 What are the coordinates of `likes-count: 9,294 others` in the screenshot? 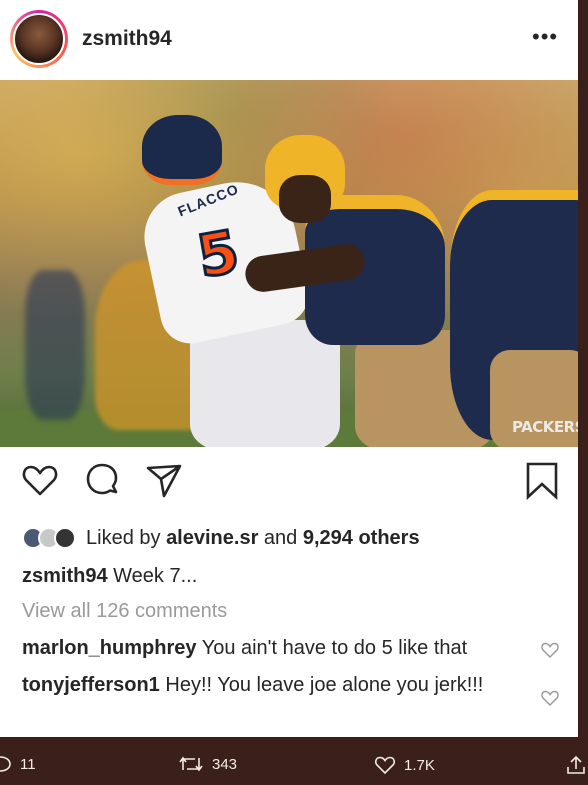 It's located at (361, 538).